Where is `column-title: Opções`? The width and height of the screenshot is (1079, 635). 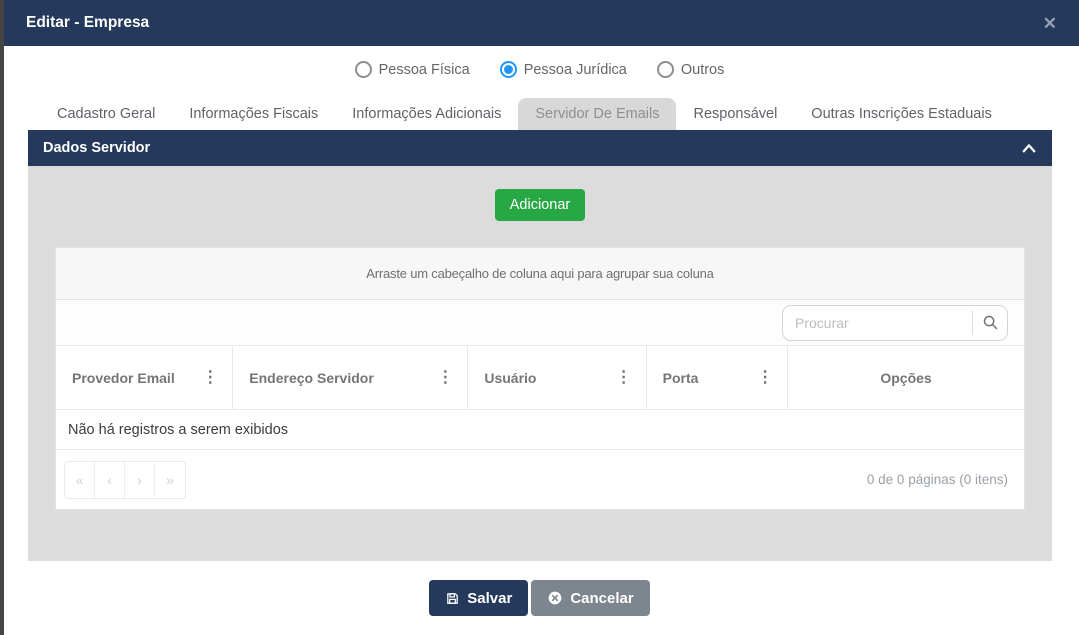
column-title: Opções is located at coordinates (906, 377).